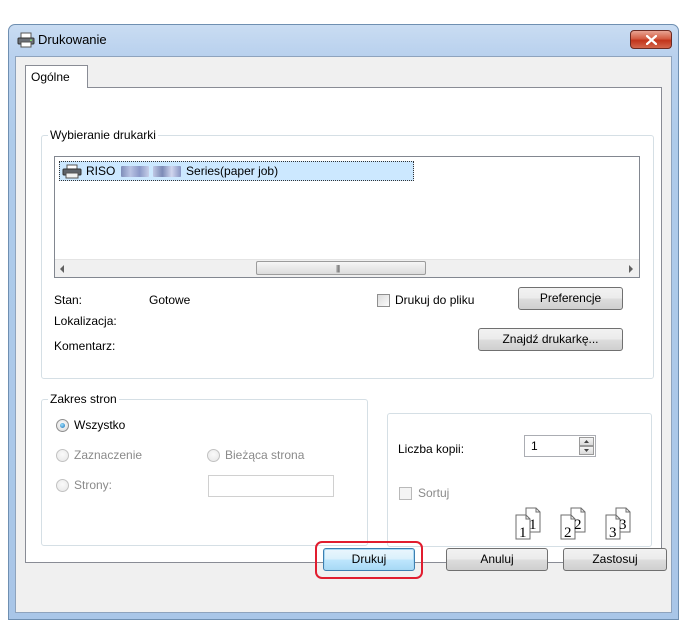 This screenshot has width=681, height=624. Describe the element at coordinates (93, 485) in the screenshot. I see `range-pages-label: Strony:` at that location.